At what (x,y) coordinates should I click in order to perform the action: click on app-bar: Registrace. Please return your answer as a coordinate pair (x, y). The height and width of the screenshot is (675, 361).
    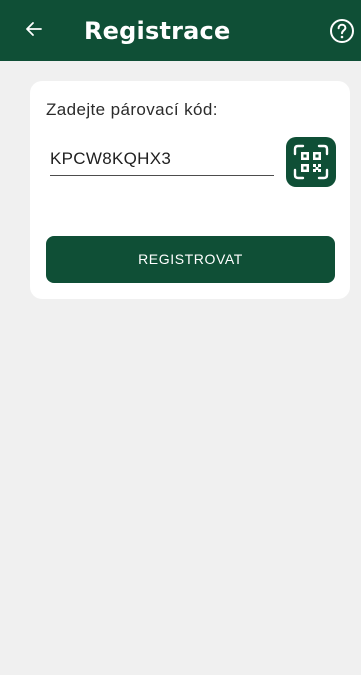
    Looking at the image, I should click on (180, 30).